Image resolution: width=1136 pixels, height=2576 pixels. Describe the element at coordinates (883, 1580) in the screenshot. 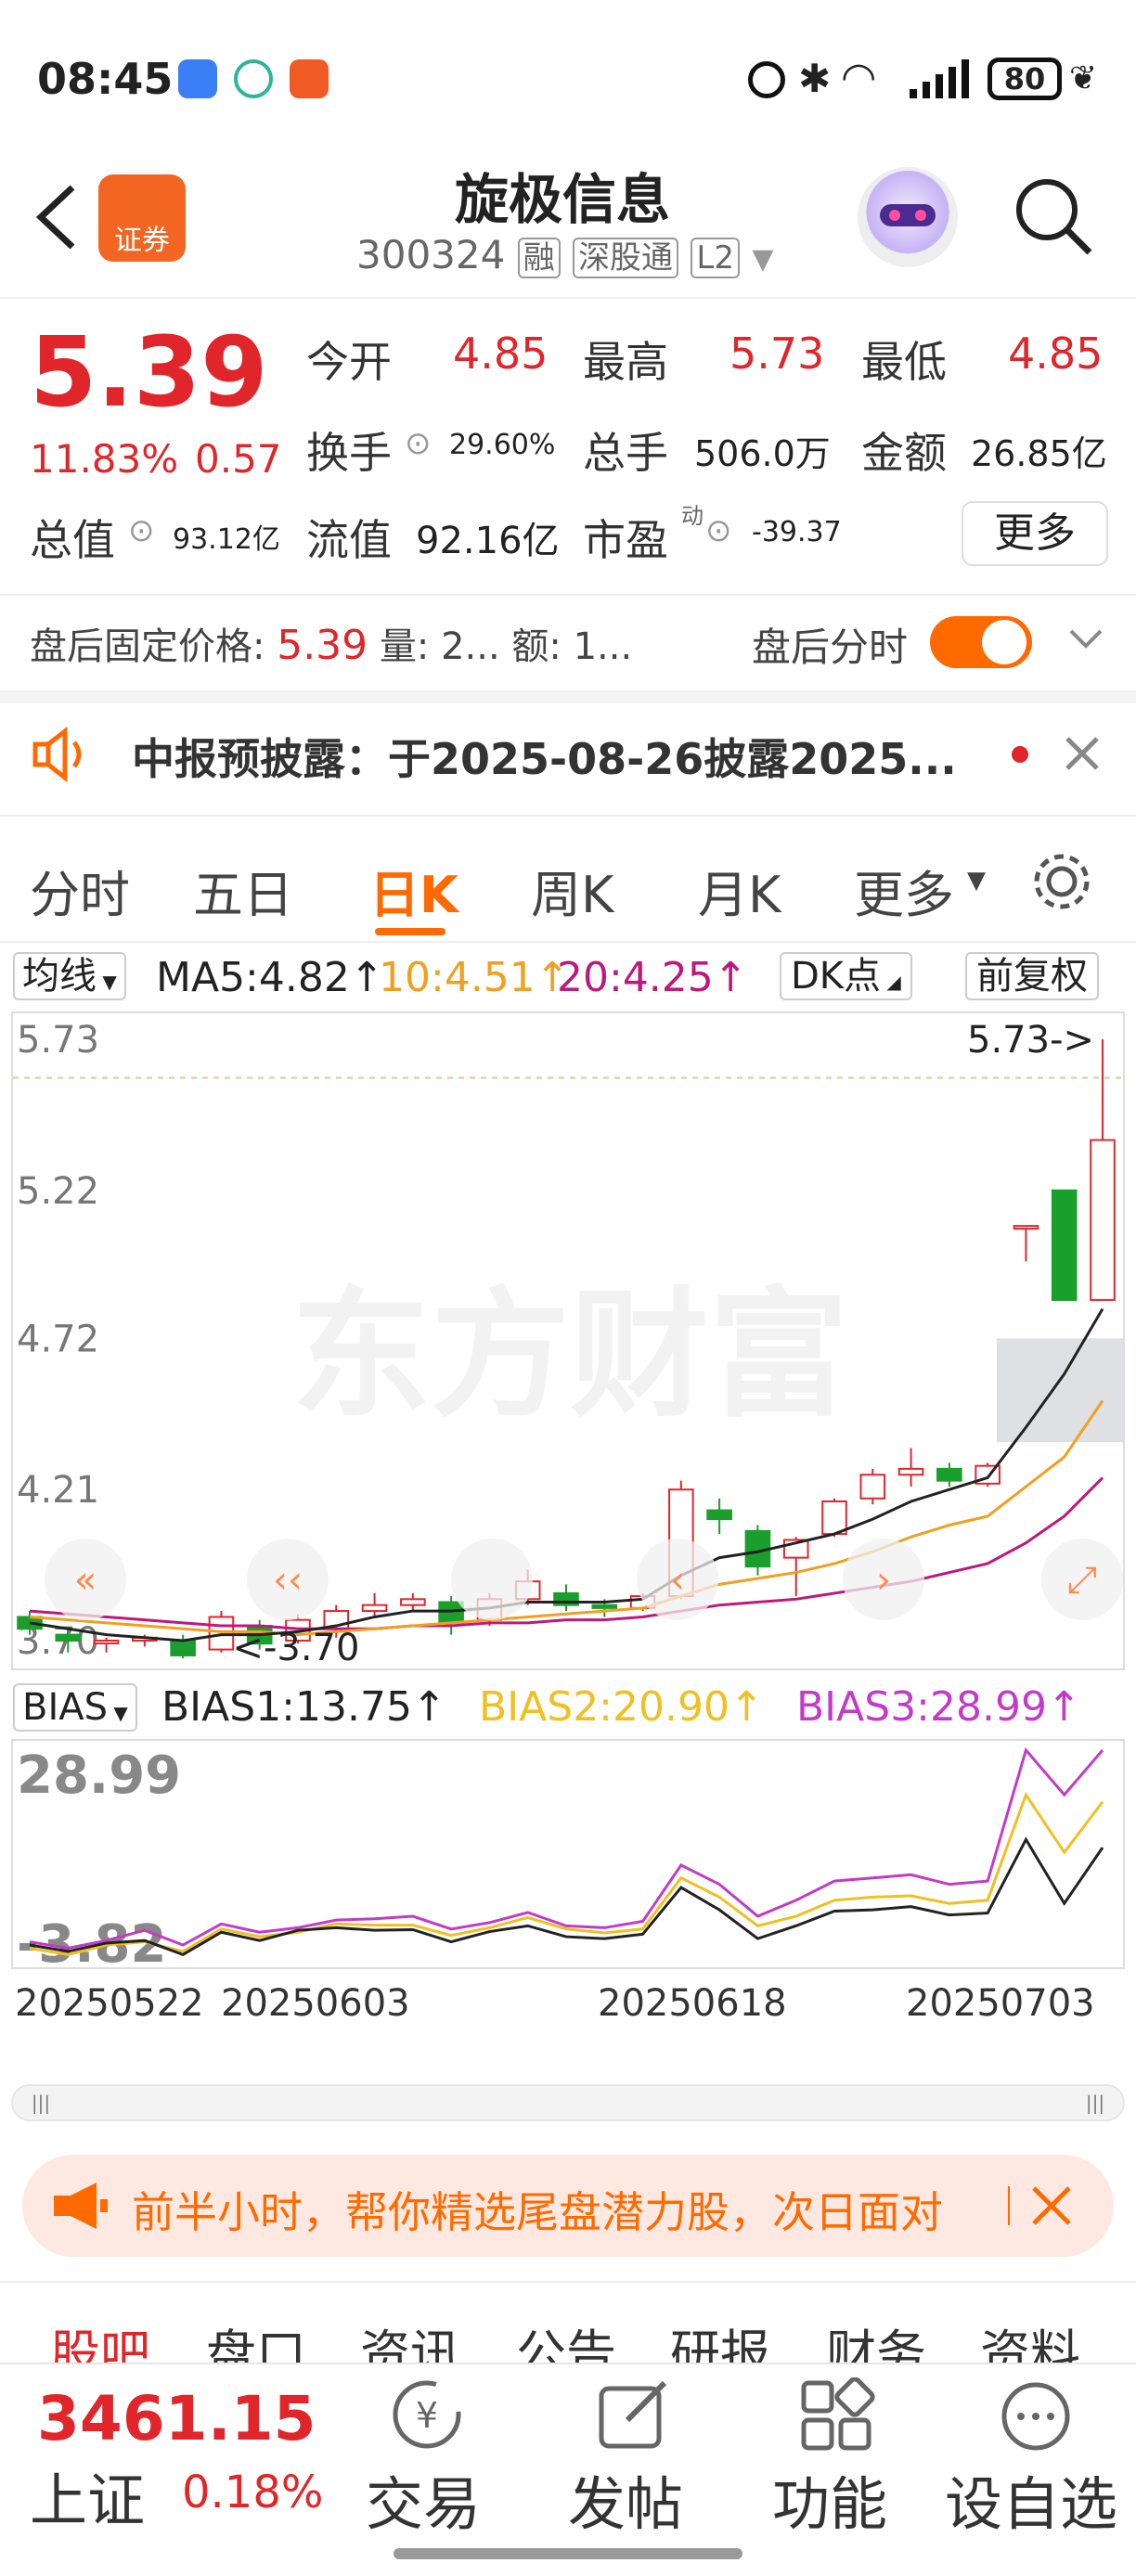

I see `chart-nav-glyph: ›` at that location.